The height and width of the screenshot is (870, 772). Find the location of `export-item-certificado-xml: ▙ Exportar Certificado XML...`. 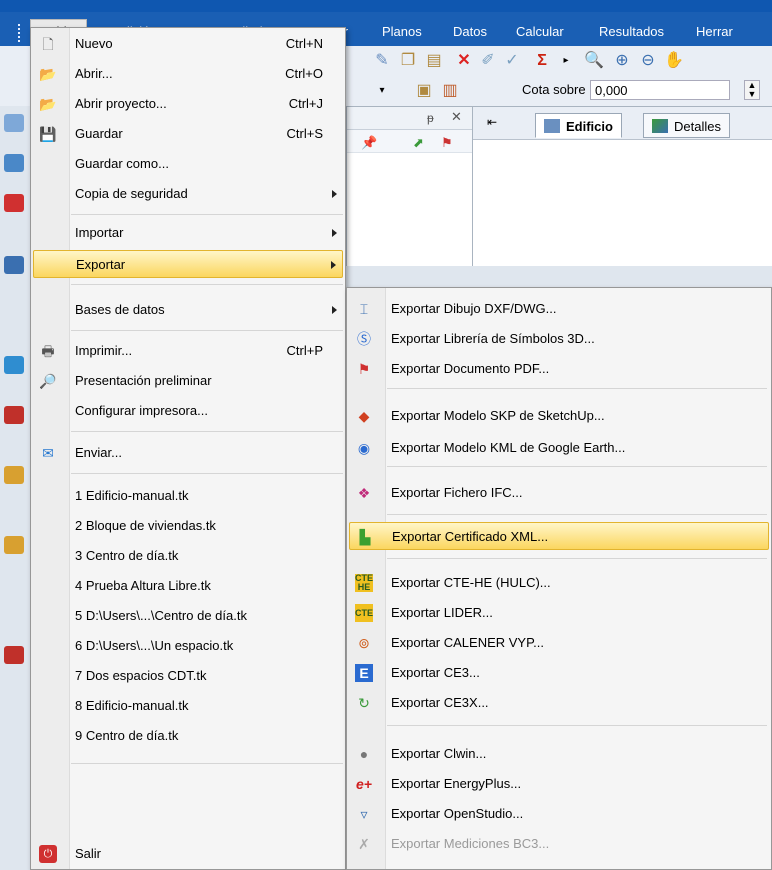

export-item-certificado-xml: ▙ Exportar Certificado XML... is located at coordinates (559, 536).